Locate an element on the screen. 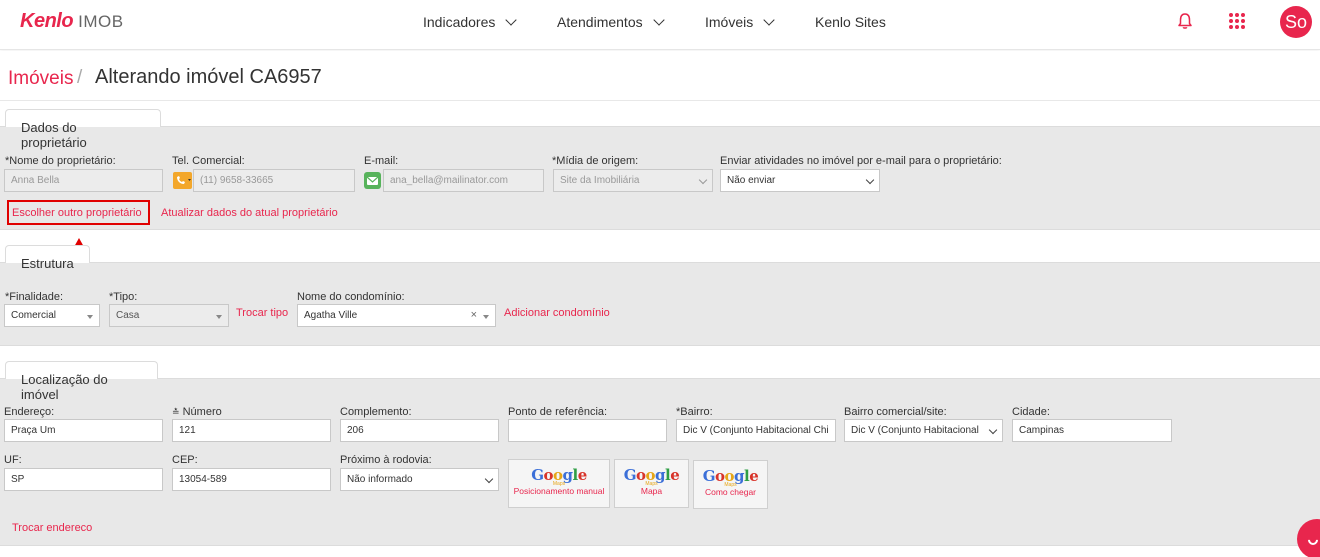 This screenshot has width=1320, height=557. address-label: Endereço: is located at coordinates (29, 412).